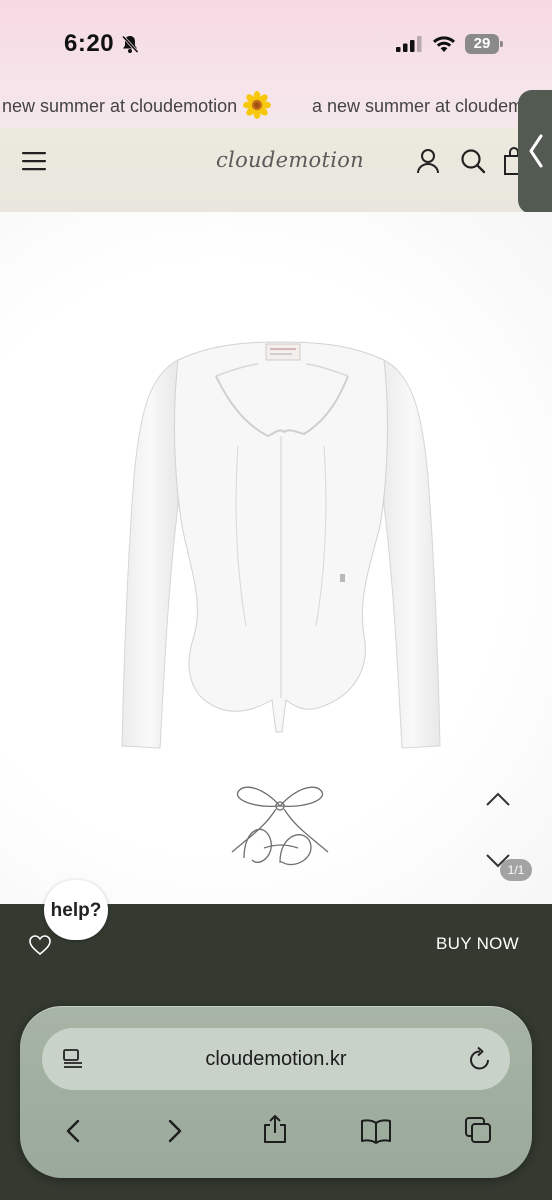 This screenshot has width=552, height=1200. I want to click on url-text: cloudemotion.kr, so click(276, 1059).